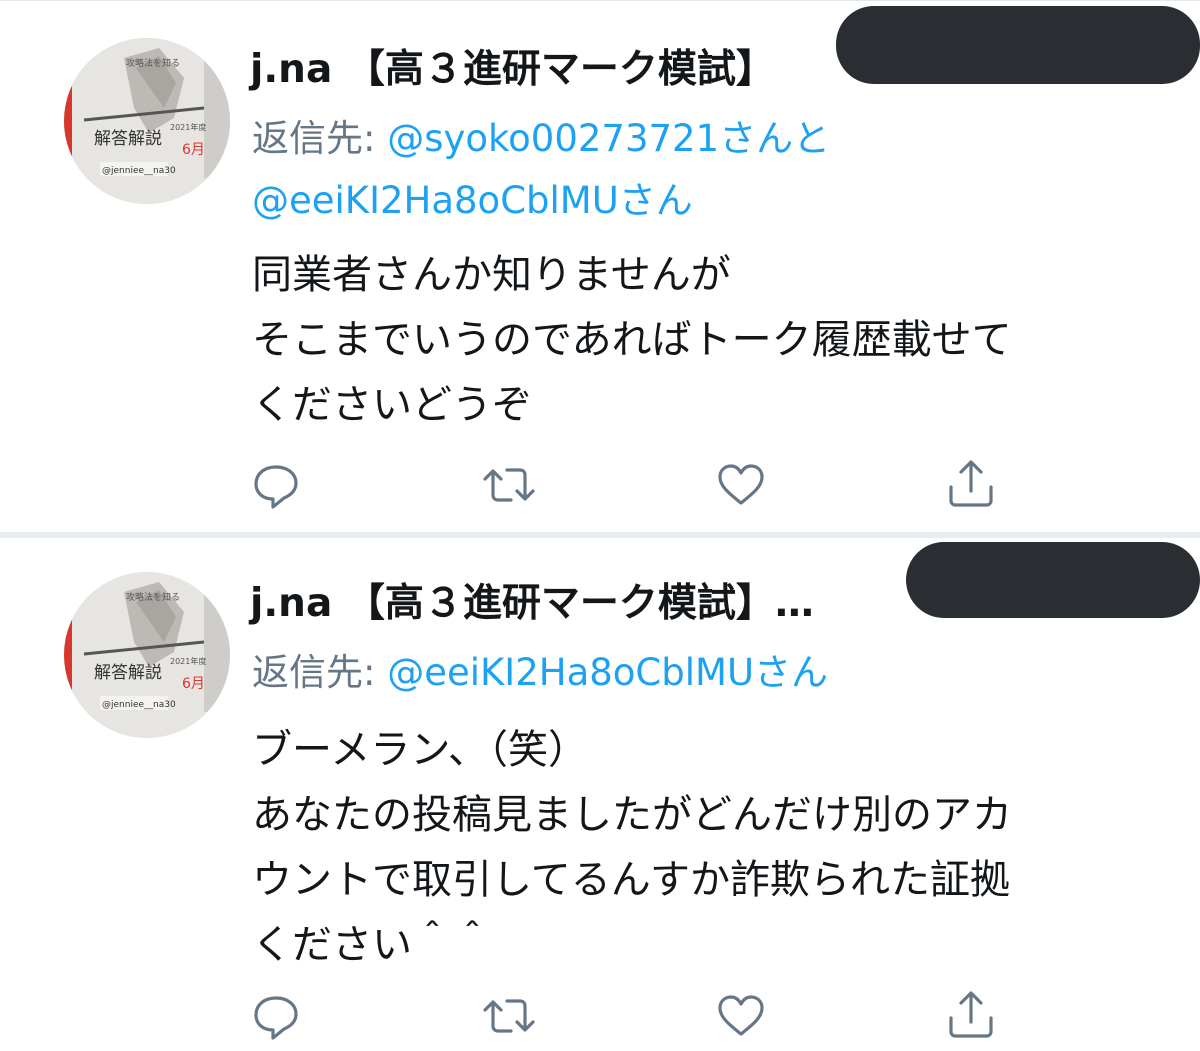 Image resolution: width=1200 pixels, height=1051 pixels. What do you see at coordinates (372, 945) in the screenshot?
I see `tweet-text-line: ください＾＾` at bounding box center [372, 945].